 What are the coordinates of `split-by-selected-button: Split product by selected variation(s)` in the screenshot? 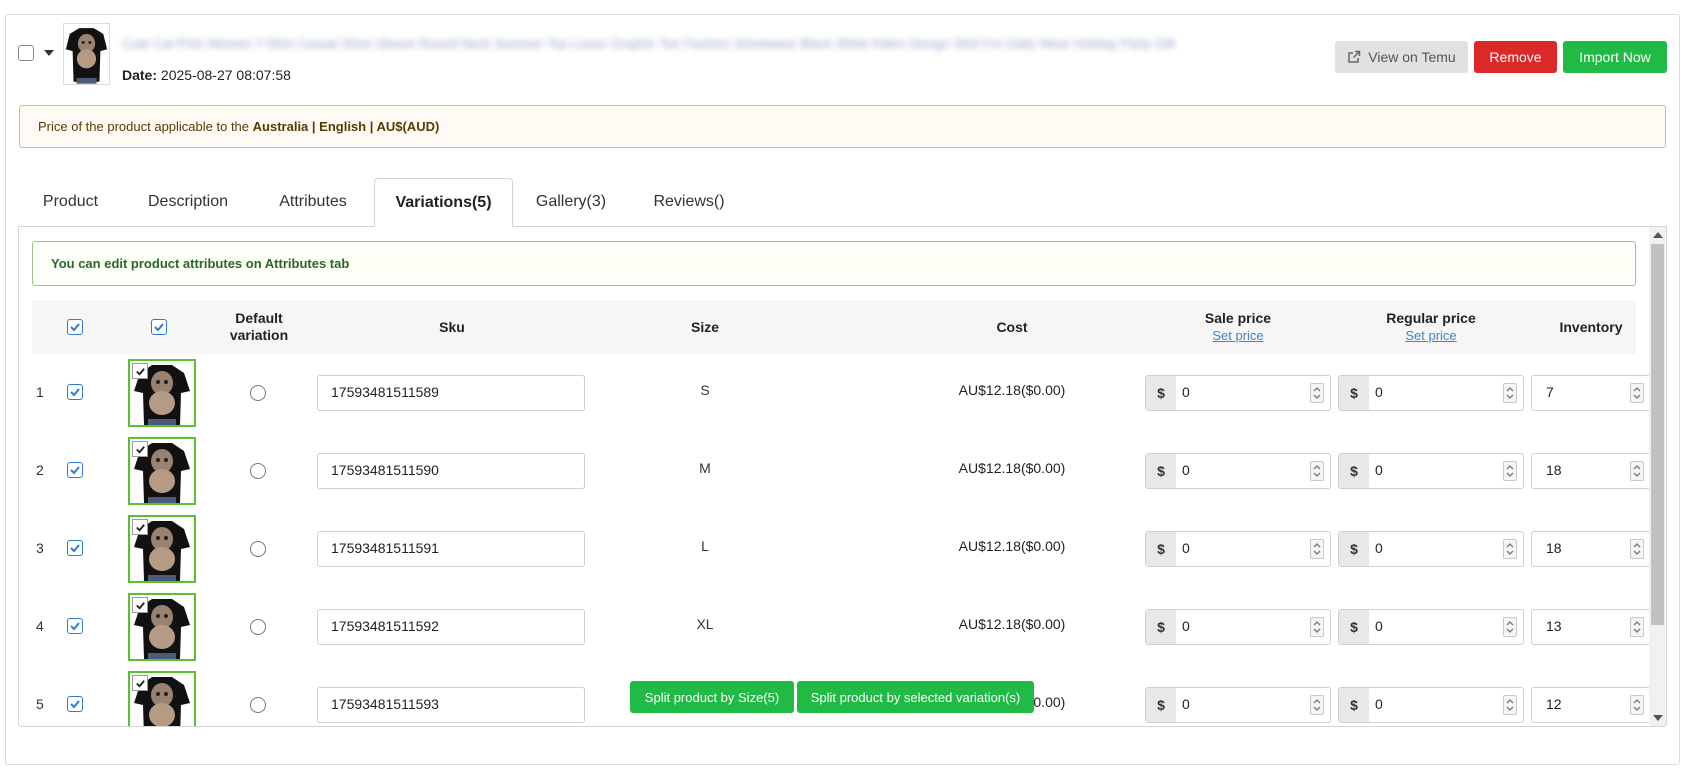 It's located at (915, 697).